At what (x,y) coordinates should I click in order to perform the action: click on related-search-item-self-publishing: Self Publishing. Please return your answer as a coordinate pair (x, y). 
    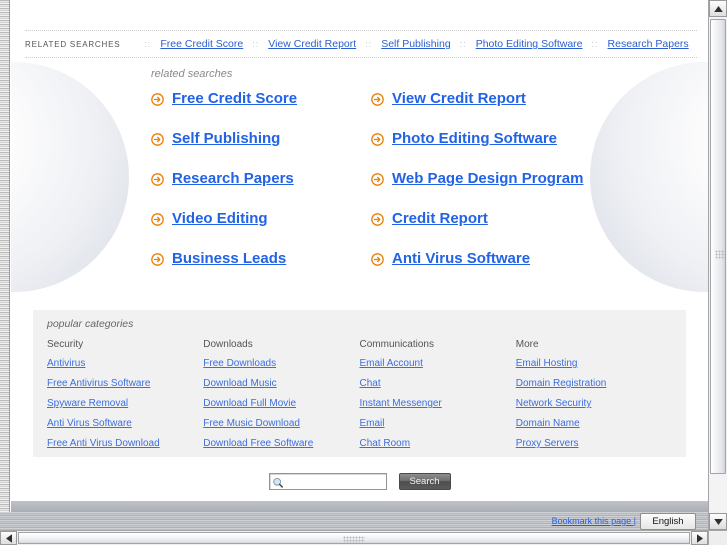
    Looking at the image, I should click on (261, 138).